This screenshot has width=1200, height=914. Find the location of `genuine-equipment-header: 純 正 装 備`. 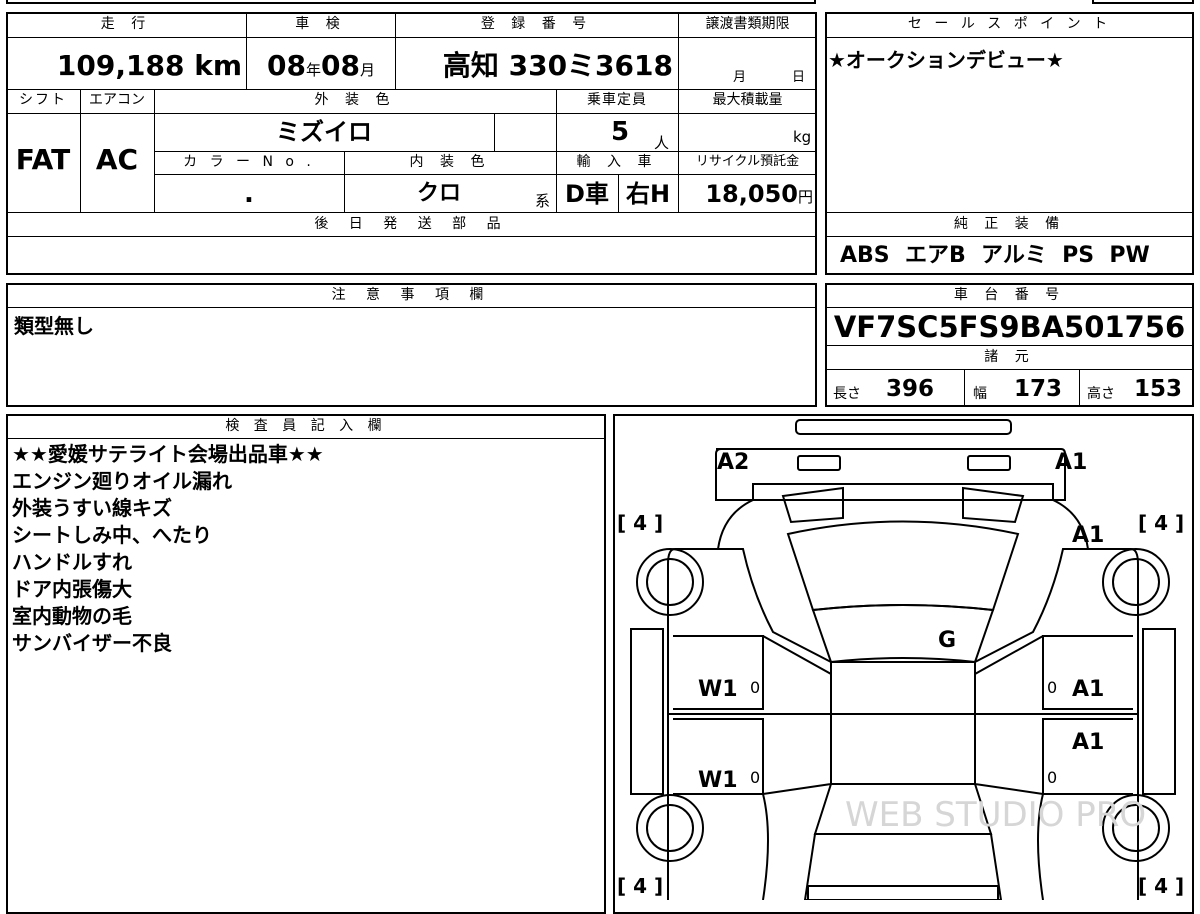

genuine-equipment-header: 純 正 装 備 is located at coordinates (1009, 224).